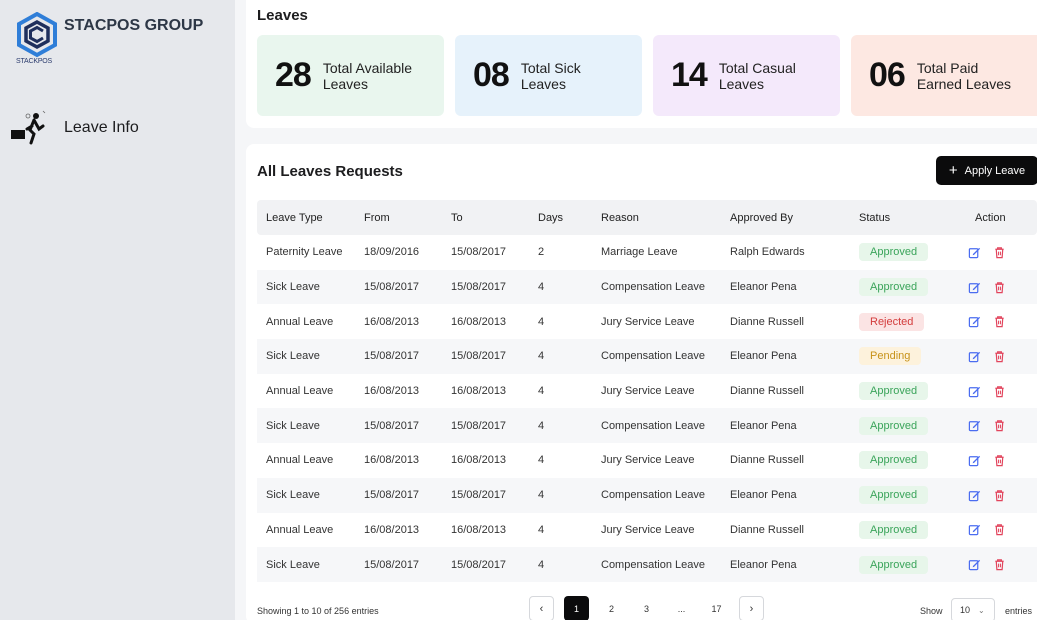 This screenshot has height=620, width=1037. I want to click on next-page-button: ›, so click(751, 608).